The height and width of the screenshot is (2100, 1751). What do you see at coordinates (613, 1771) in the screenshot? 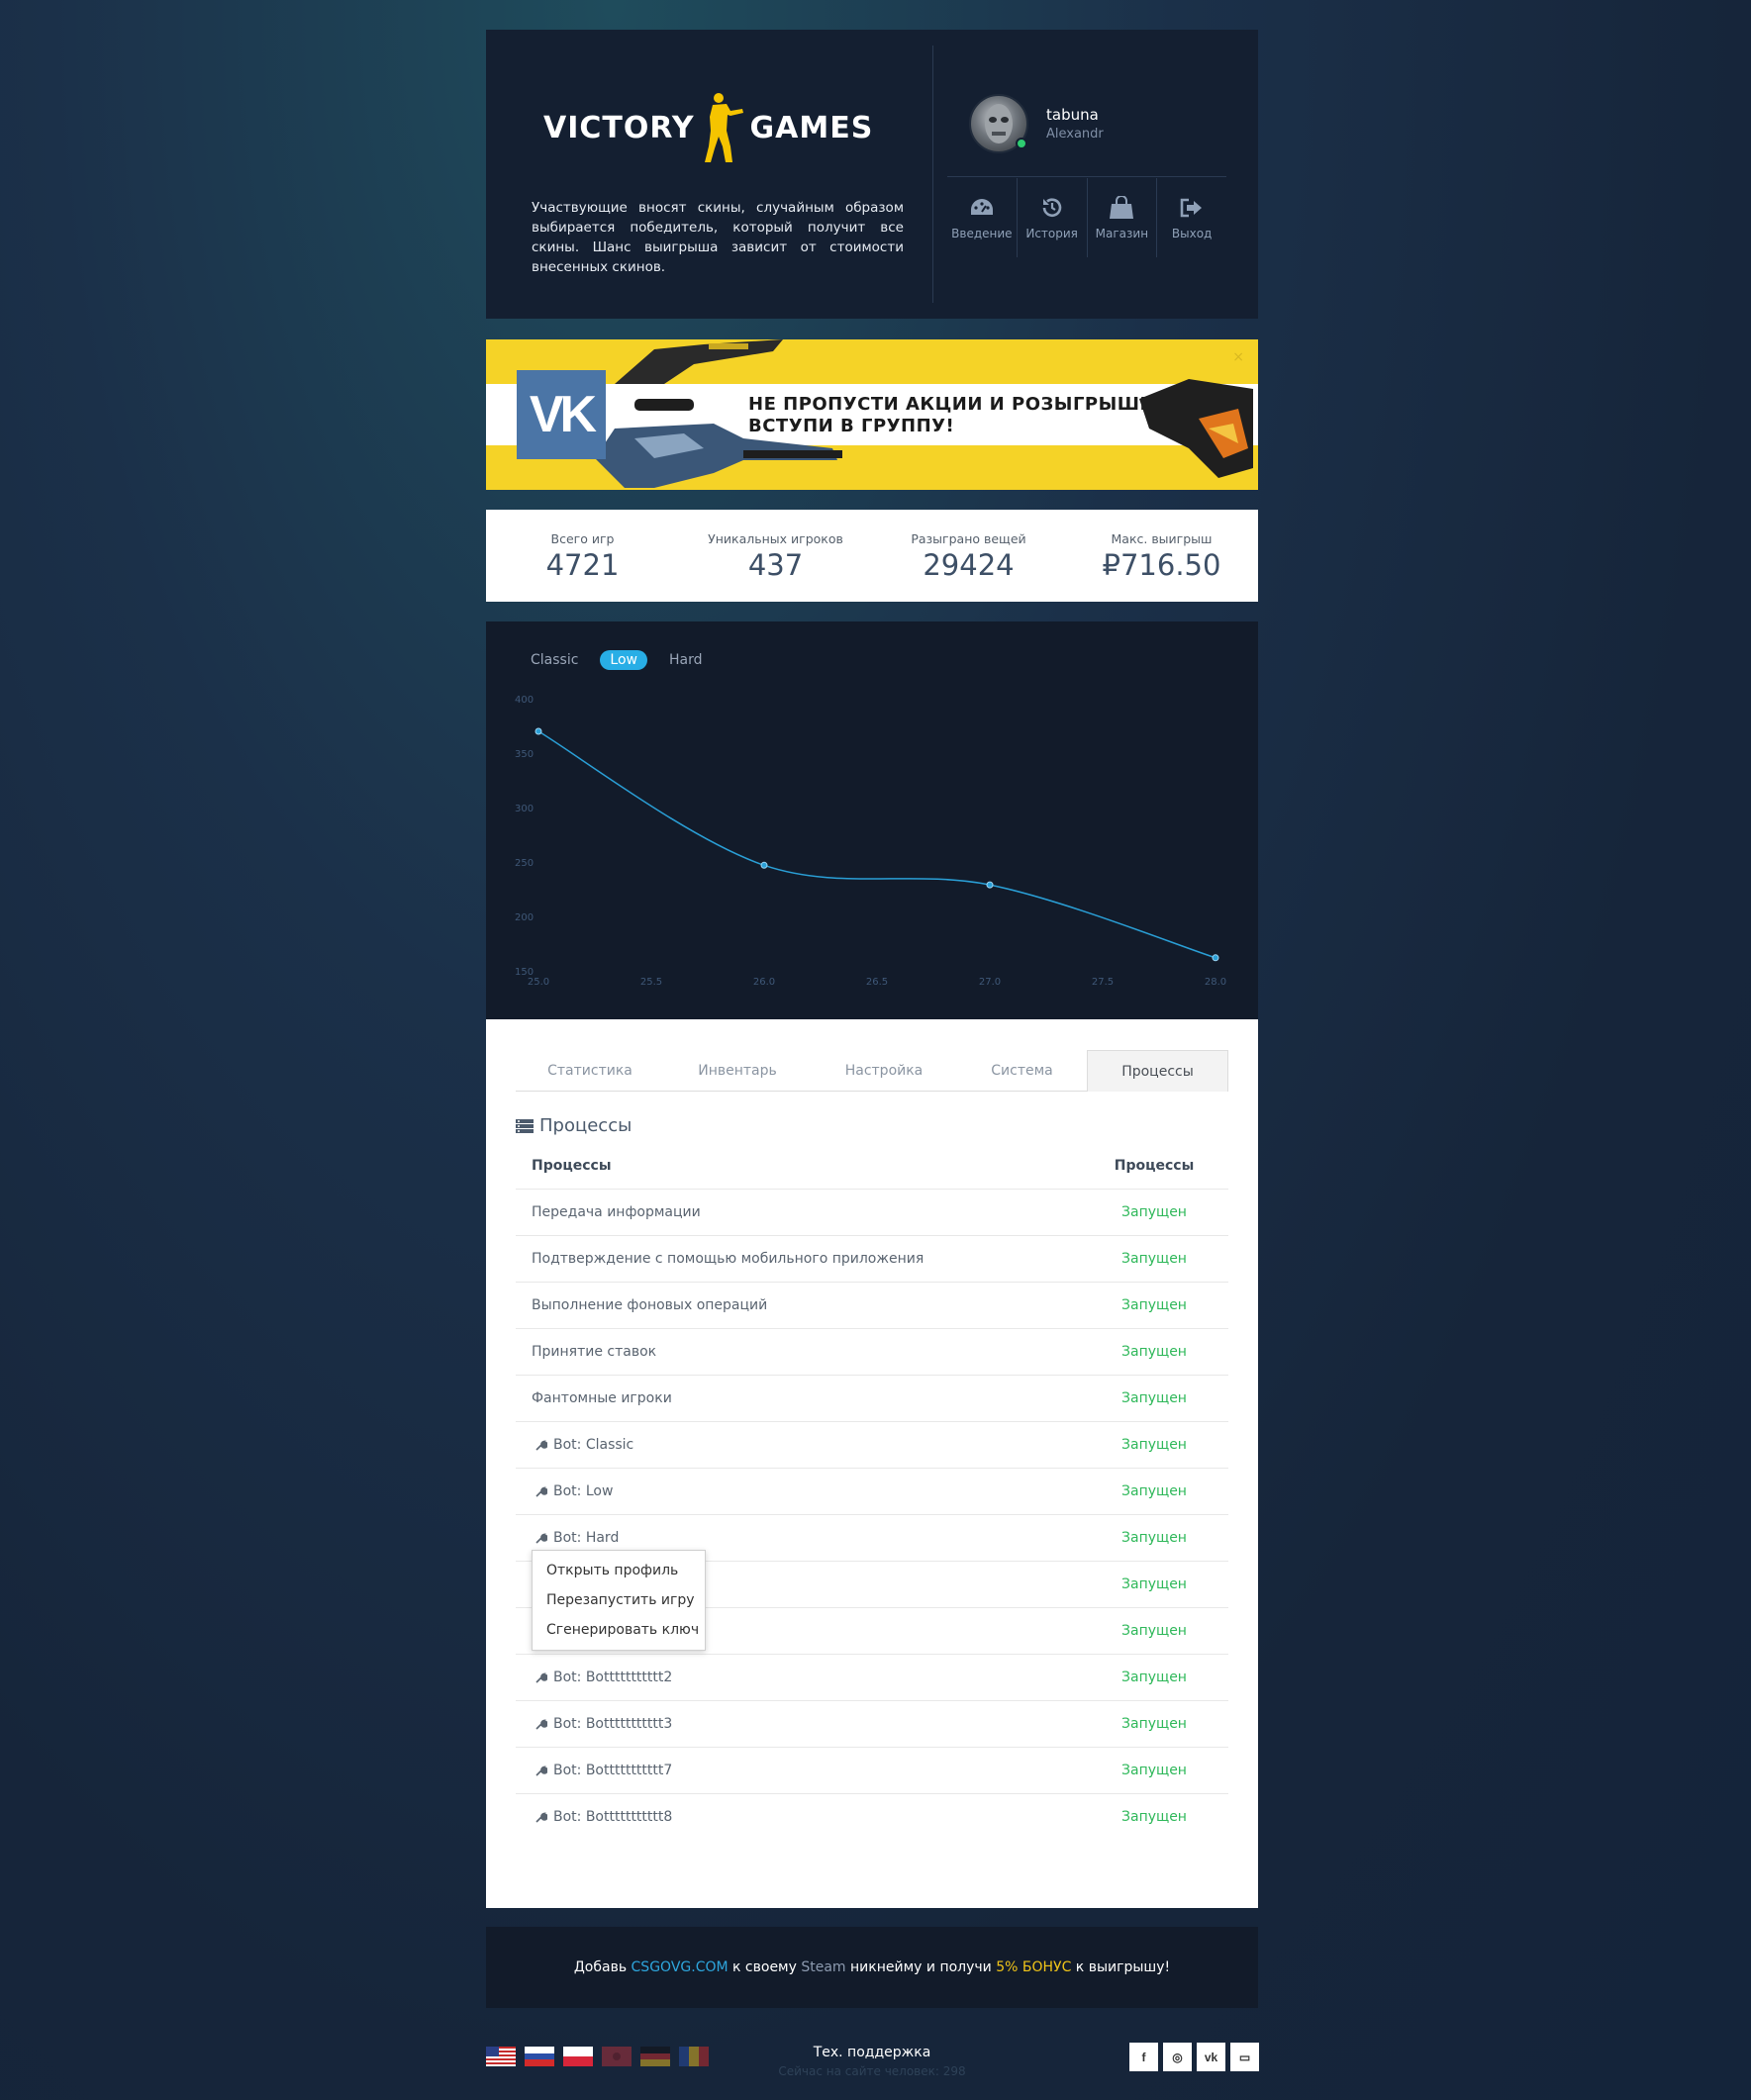
I see `process-name-text: Bot: Bottttttttttt7` at bounding box center [613, 1771].